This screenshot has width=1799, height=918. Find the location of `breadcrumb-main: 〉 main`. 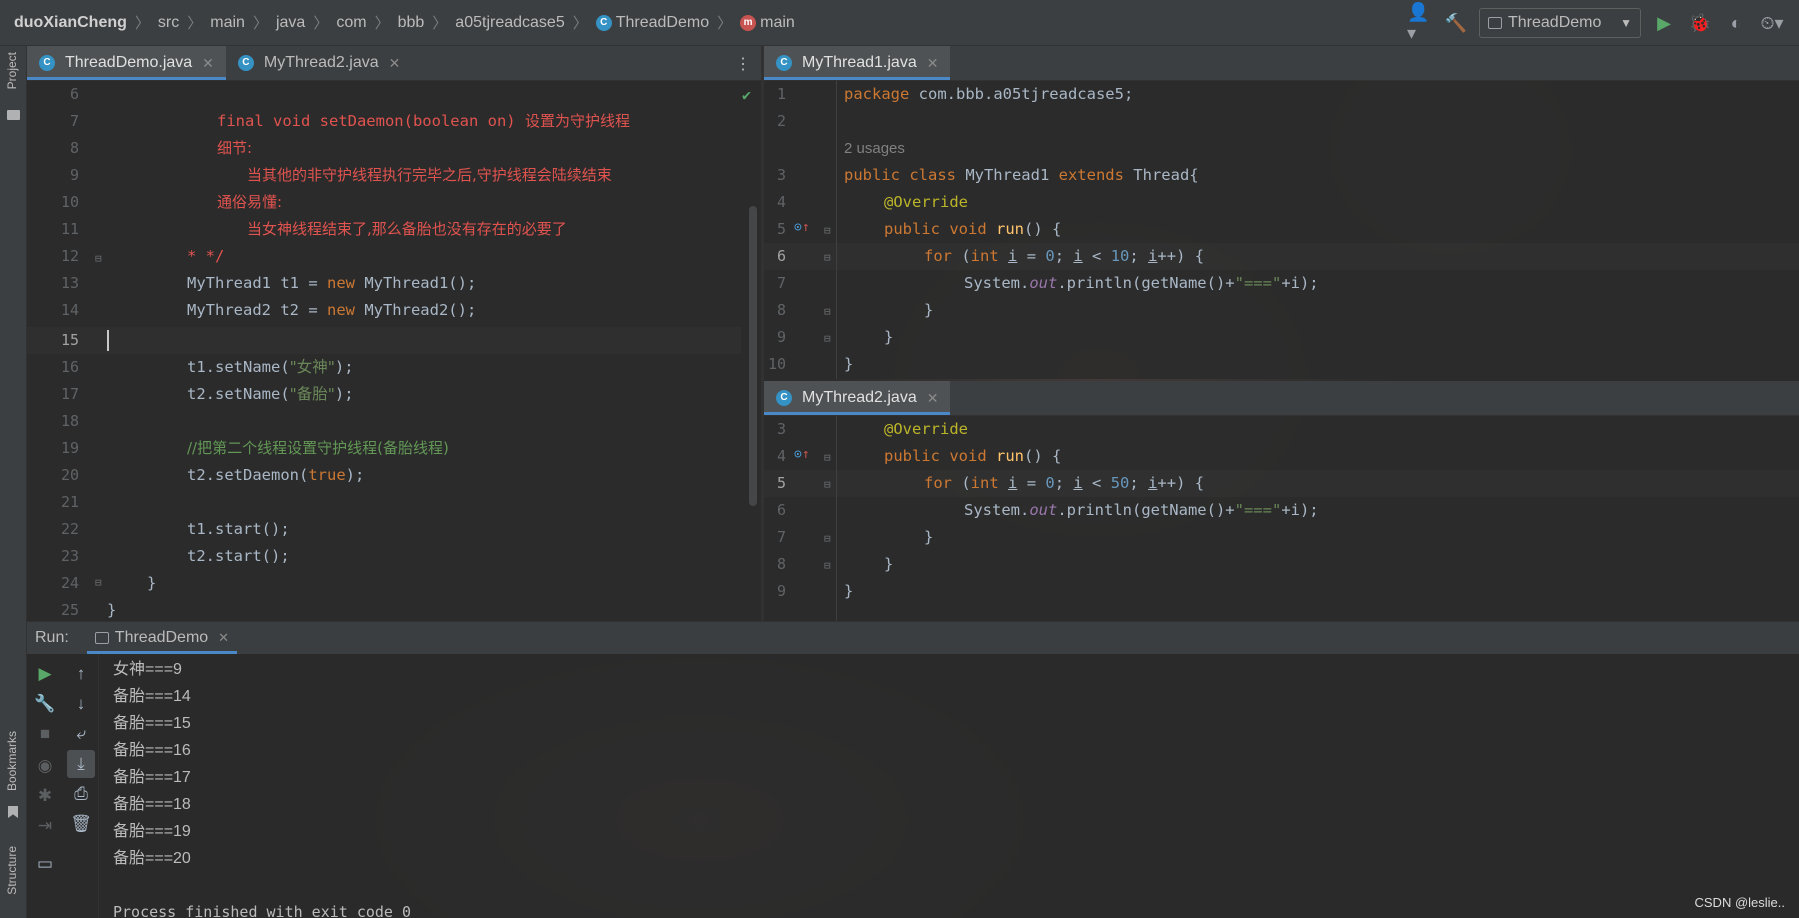

breadcrumb-main: 〉 main is located at coordinates (212, 22).